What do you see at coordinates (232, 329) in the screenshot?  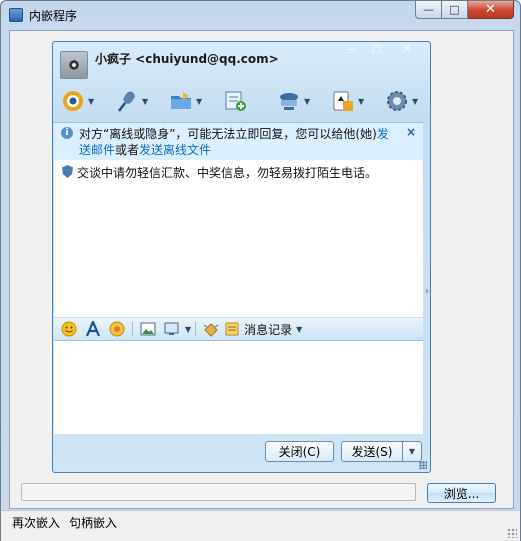 I see `history-icon` at bounding box center [232, 329].